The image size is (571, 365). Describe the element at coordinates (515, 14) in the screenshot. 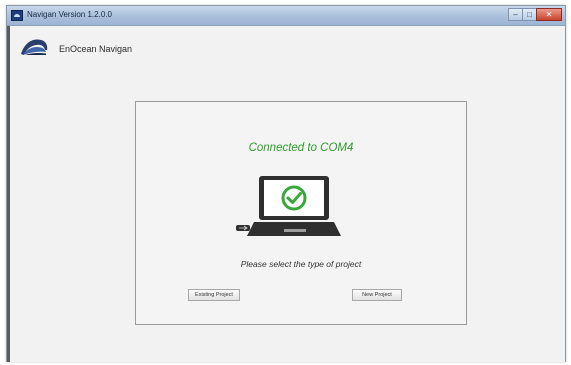

I see `minimize-button: –` at that location.